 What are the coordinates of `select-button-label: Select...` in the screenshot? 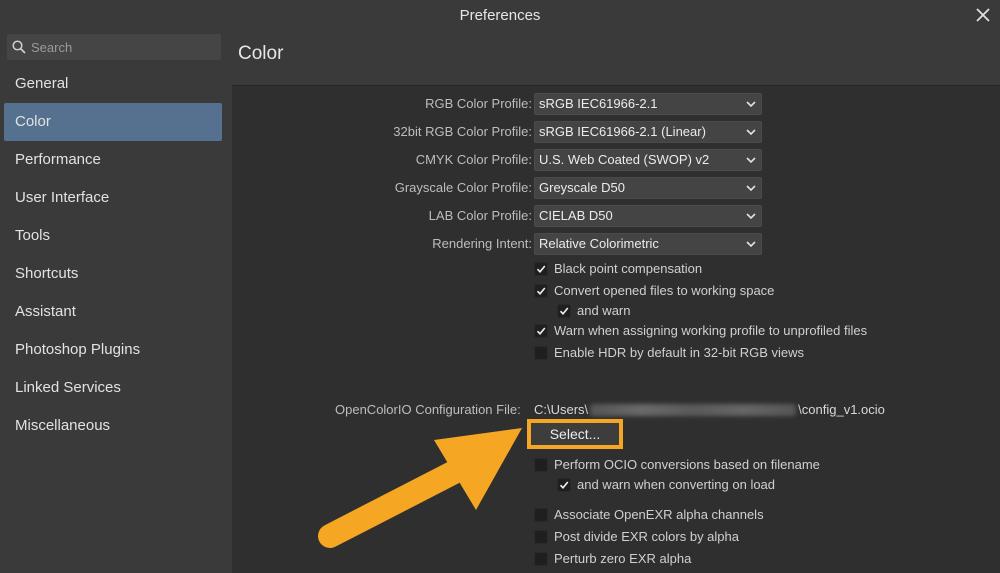 It's located at (575, 434).